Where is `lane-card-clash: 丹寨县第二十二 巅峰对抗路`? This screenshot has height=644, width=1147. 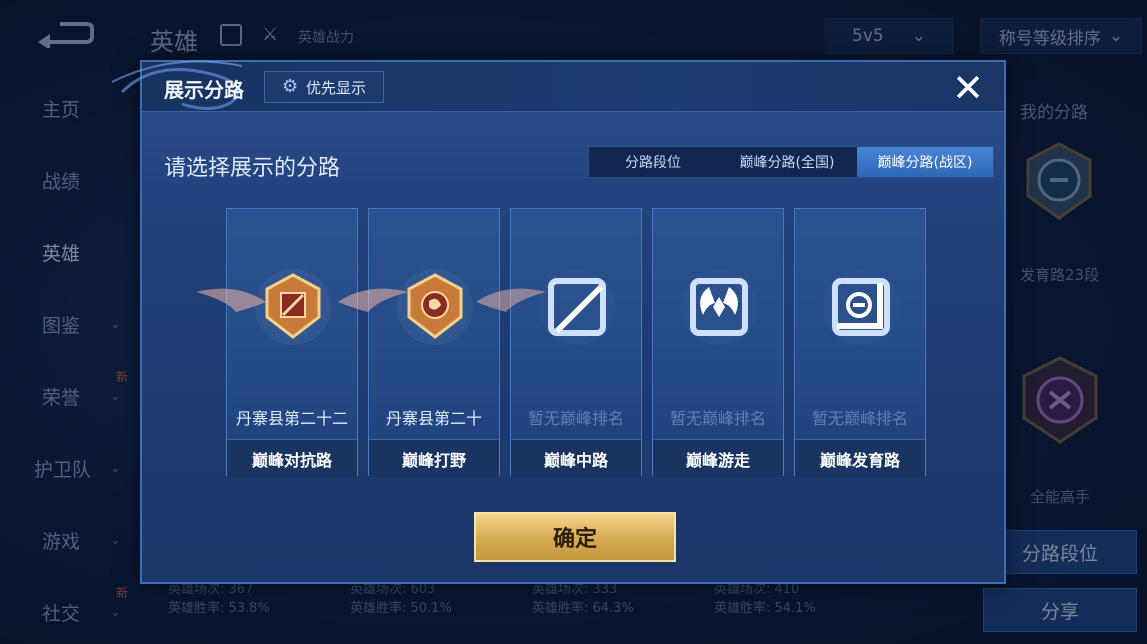 lane-card-clash: 丹寨县第二十二 巅峰对抗路 is located at coordinates (292, 342).